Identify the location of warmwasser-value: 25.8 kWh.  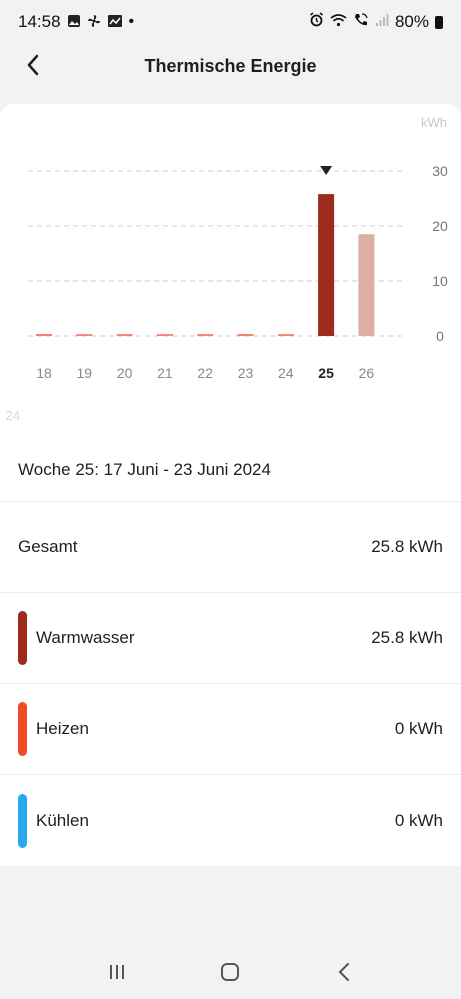
(407, 637).